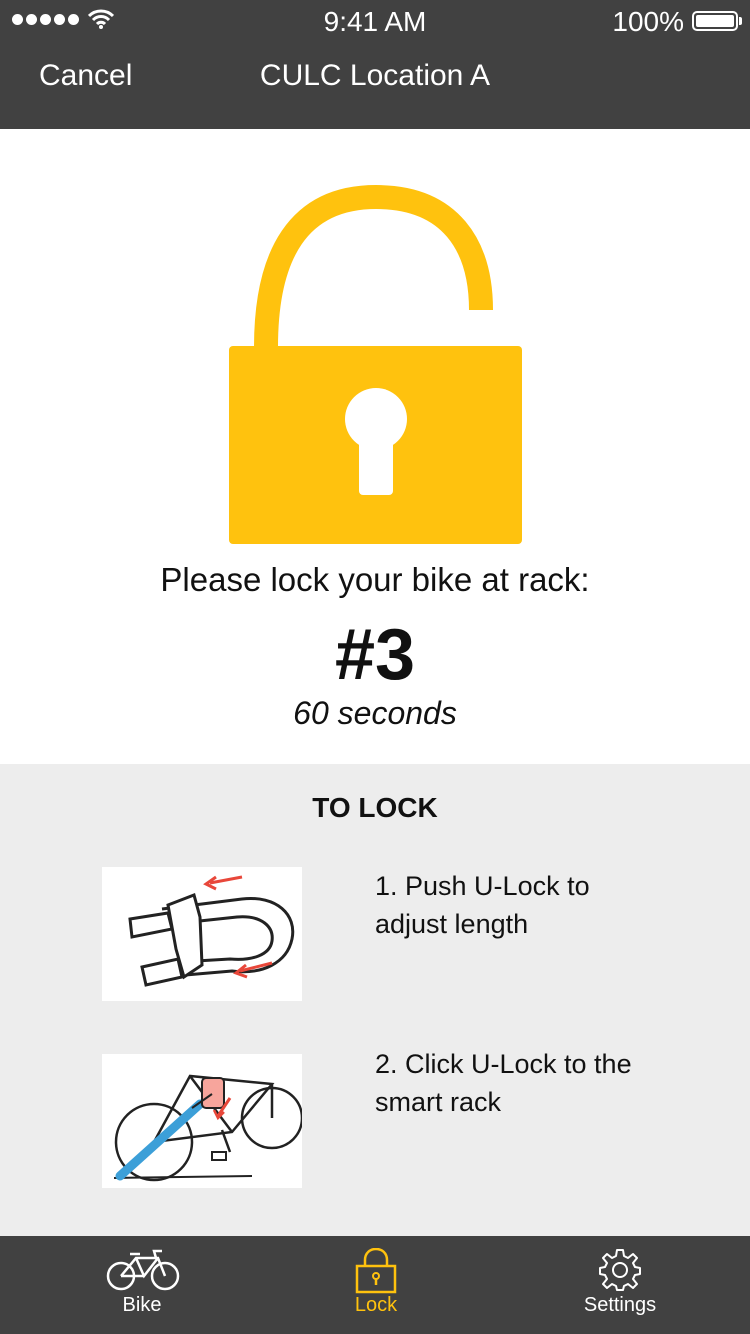 The image size is (750, 1334). What do you see at coordinates (375, 364) in the screenshot?
I see `unlocked-padlock-icon` at bounding box center [375, 364].